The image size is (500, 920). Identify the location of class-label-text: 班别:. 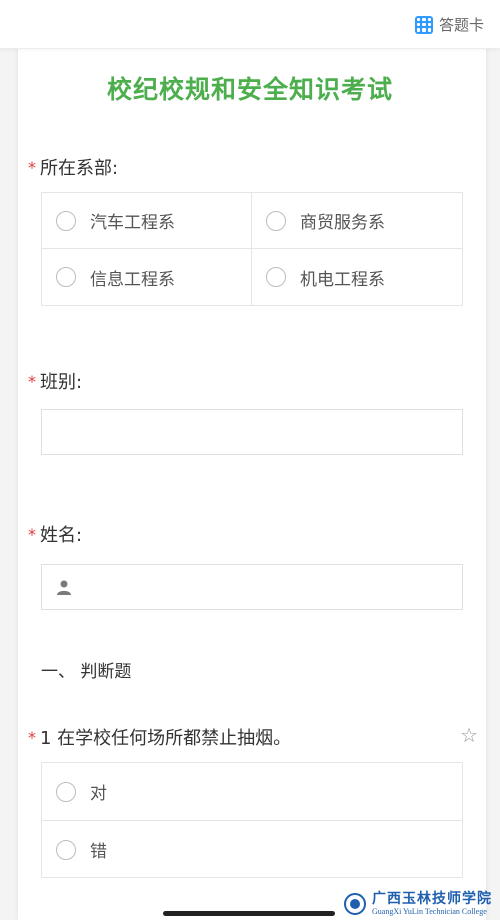
(61, 382).